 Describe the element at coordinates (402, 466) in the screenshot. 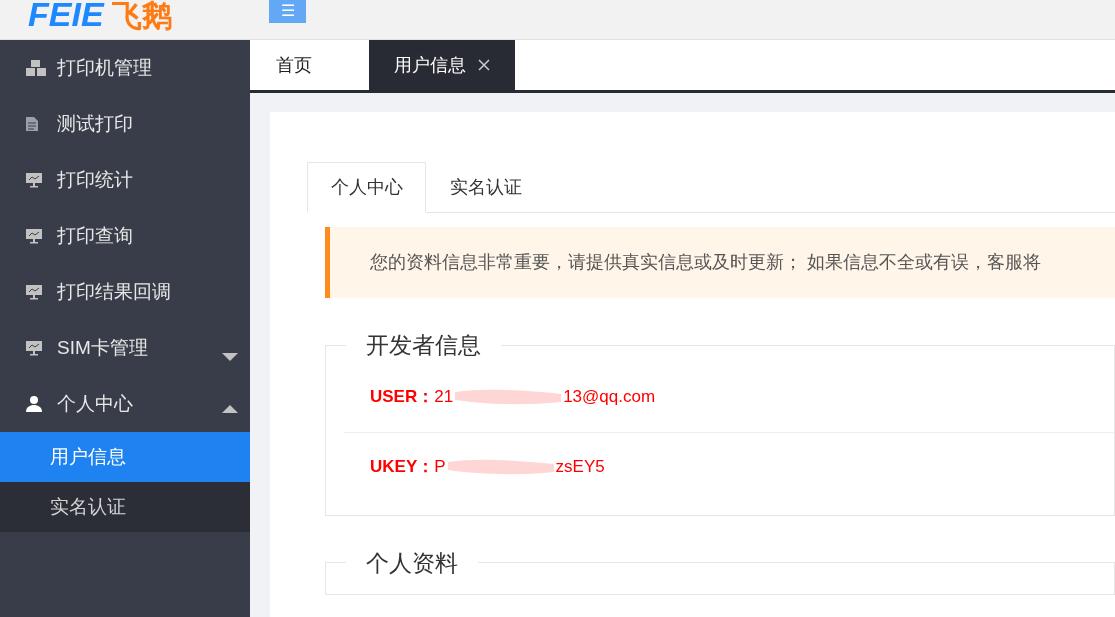

I see `field-label: UKEY：` at that location.